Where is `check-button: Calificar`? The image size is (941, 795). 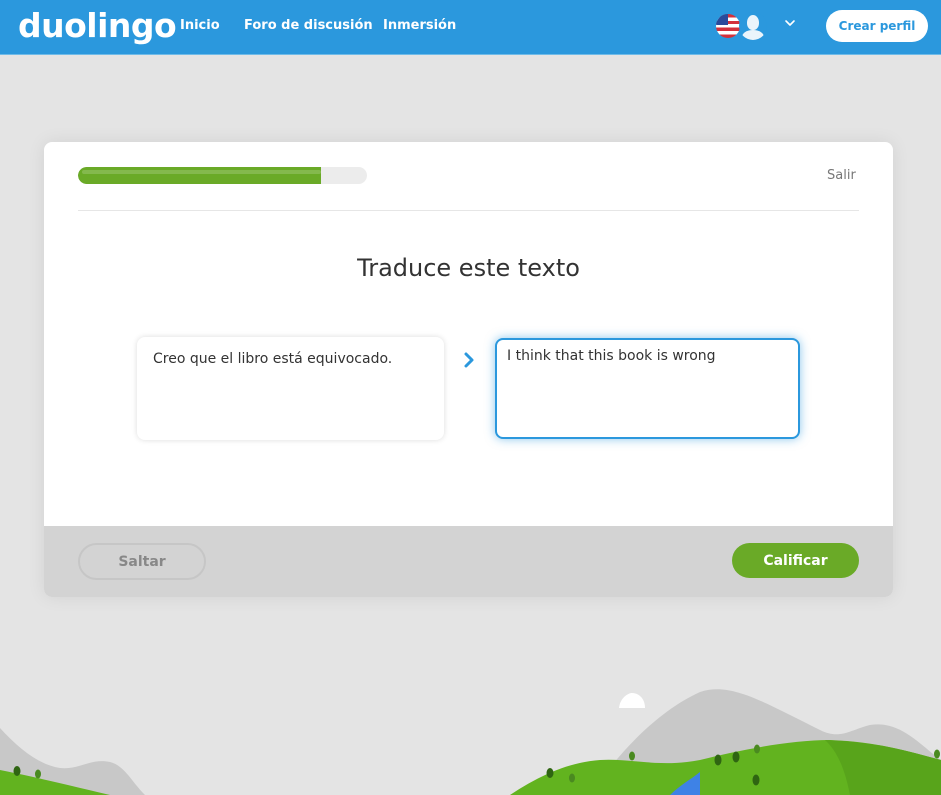 check-button: Calificar is located at coordinates (795, 560).